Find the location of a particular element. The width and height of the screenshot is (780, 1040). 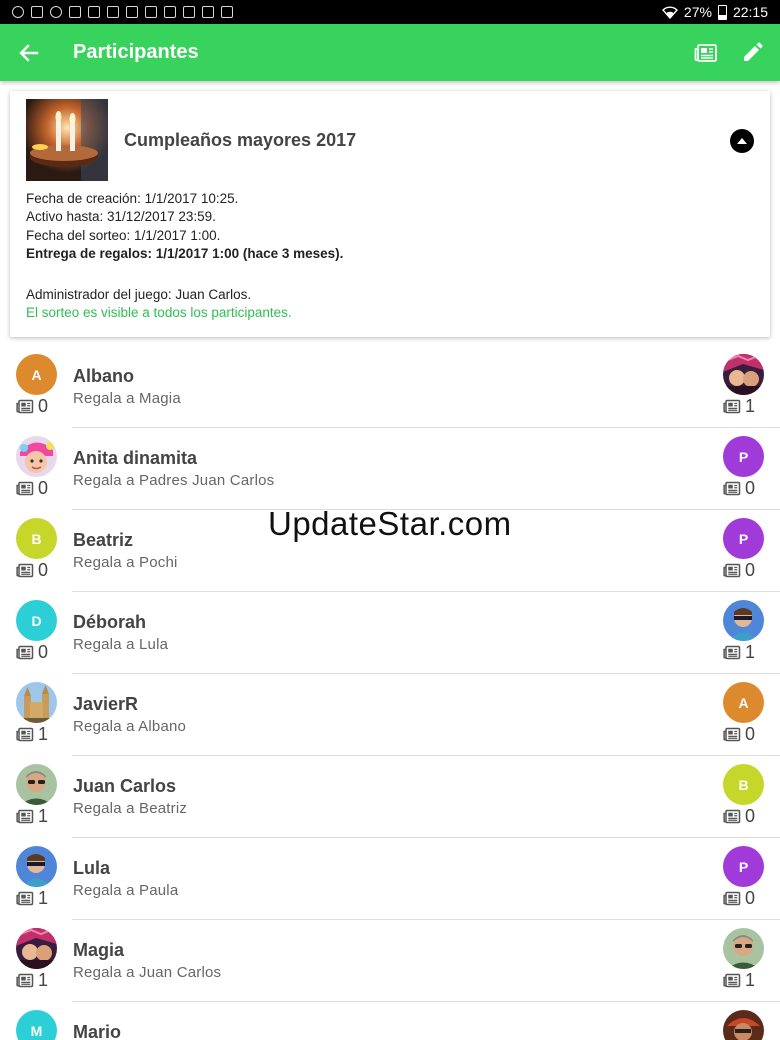

participant-row: 1 JavierR Regala a Albano A 0 is located at coordinates (390, 715).